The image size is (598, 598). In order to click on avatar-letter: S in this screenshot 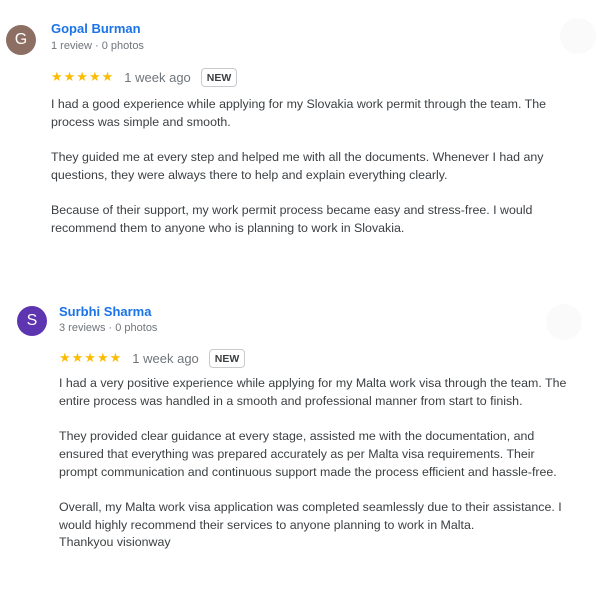, I will do `click(32, 320)`.